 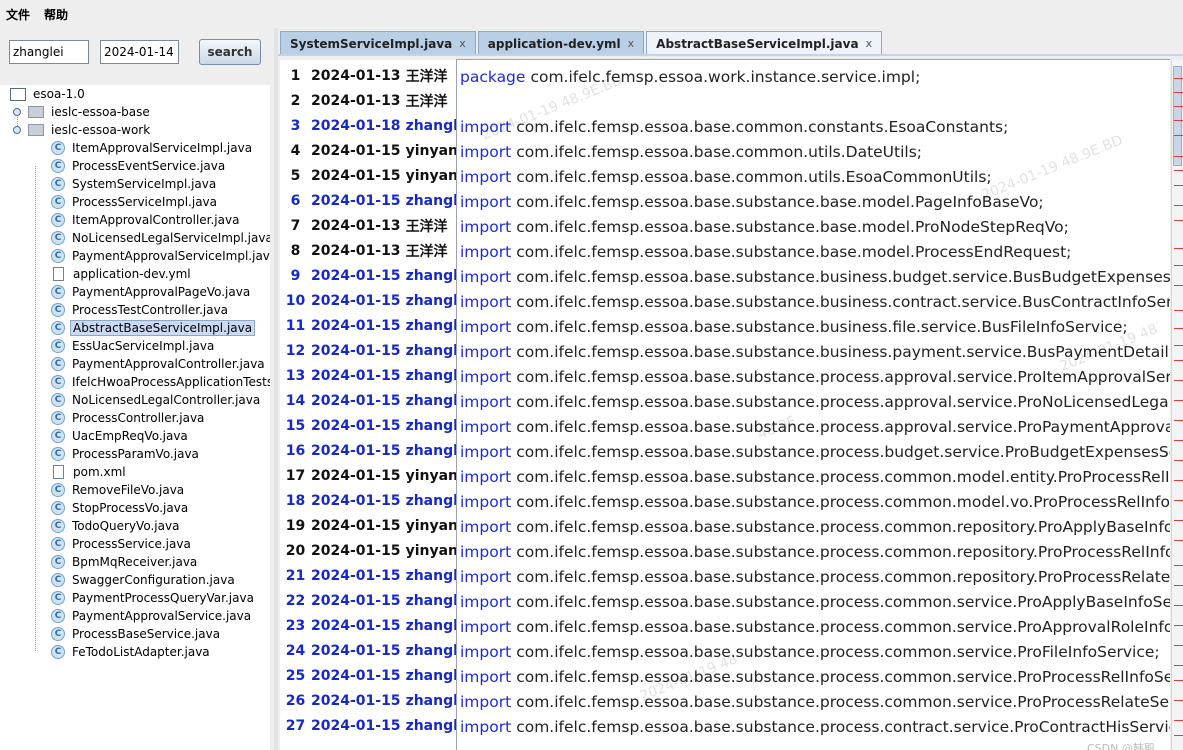 What do you see at coordinates (368, 175) in the screenshot?
I see `blame-row: 5 2024-01-15yinyang` at bounding box center [368, 175].